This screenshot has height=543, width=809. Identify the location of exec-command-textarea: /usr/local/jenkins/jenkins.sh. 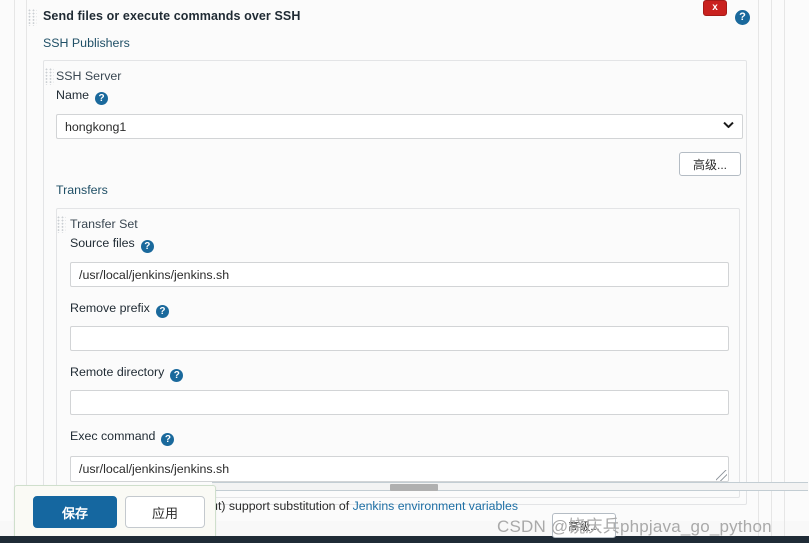
(399, 469).